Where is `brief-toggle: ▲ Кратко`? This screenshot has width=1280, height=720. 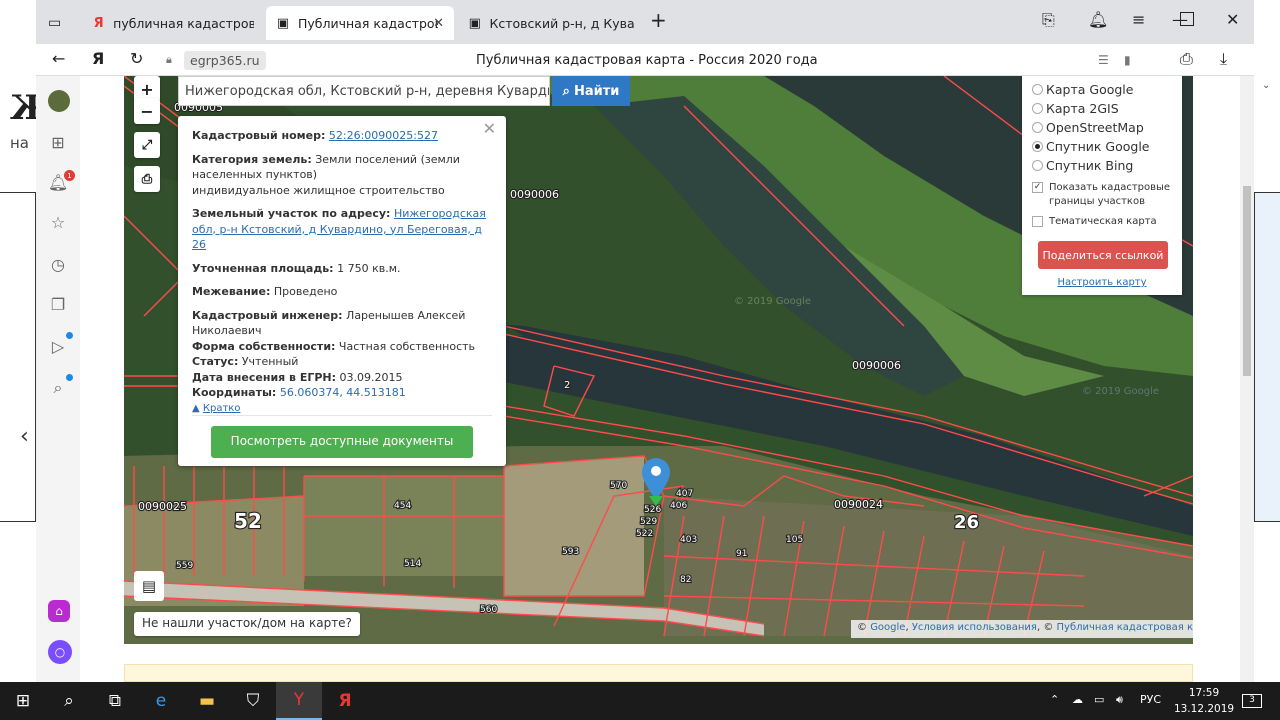 brief-toggle: ▲ Кратко is located at coordinates (342, 409).